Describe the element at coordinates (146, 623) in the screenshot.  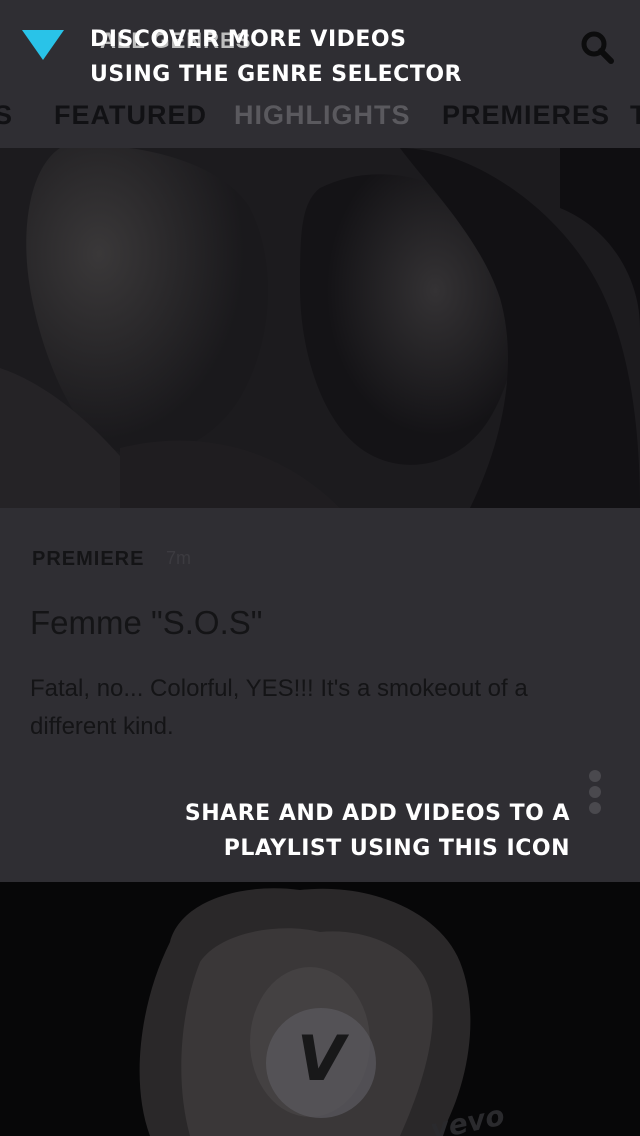
I see `video-title: Femme "S.O.S"` at that location.